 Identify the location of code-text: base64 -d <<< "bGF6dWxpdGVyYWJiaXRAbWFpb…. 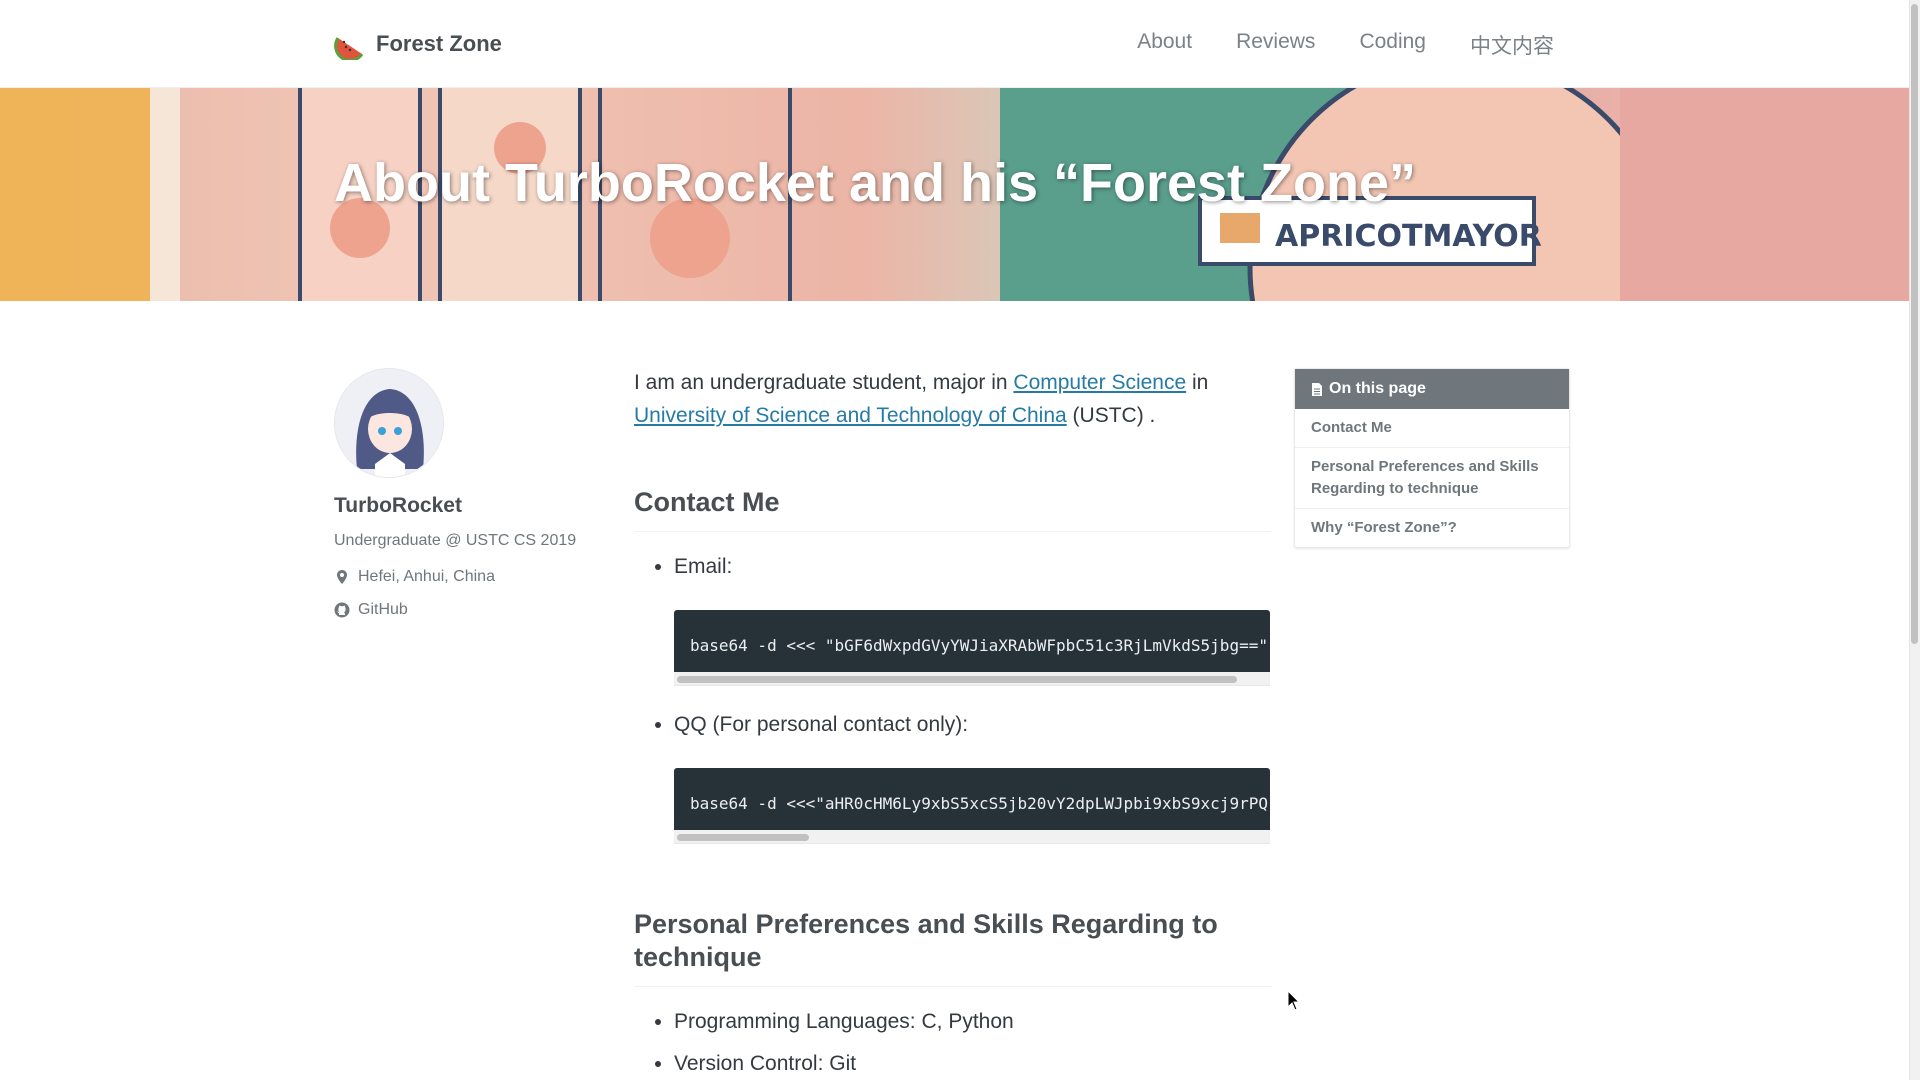
(972, 641).